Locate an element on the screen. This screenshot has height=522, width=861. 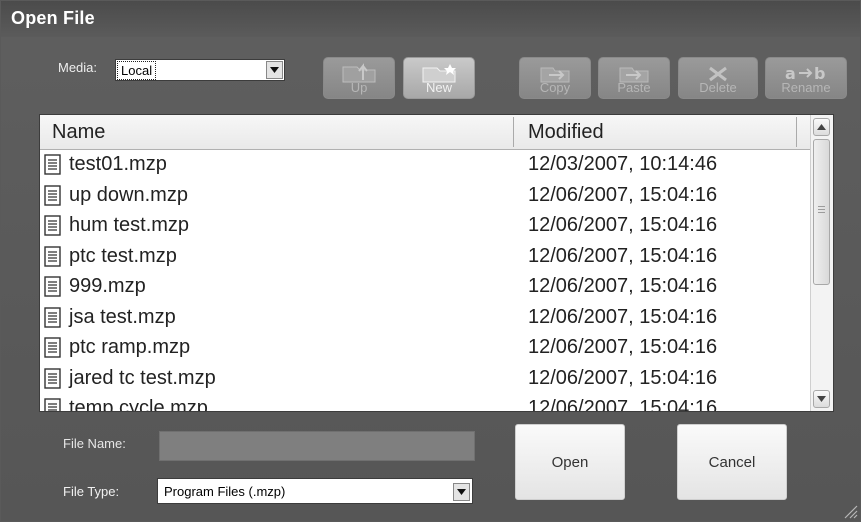
file-row: jared tc test.mzp 12/06/2007, 15:04:16 is located at coordinates (426, 379).